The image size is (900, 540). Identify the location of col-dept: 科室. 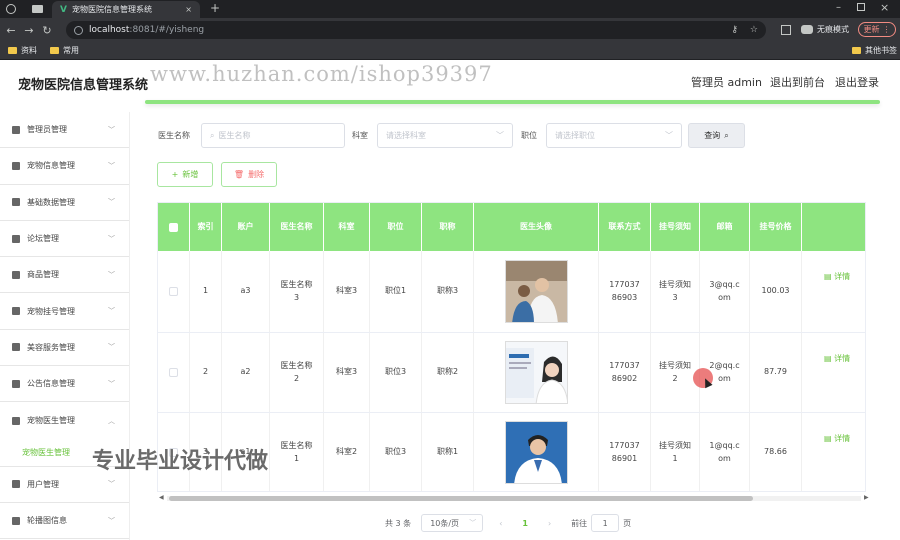
(347, 227).